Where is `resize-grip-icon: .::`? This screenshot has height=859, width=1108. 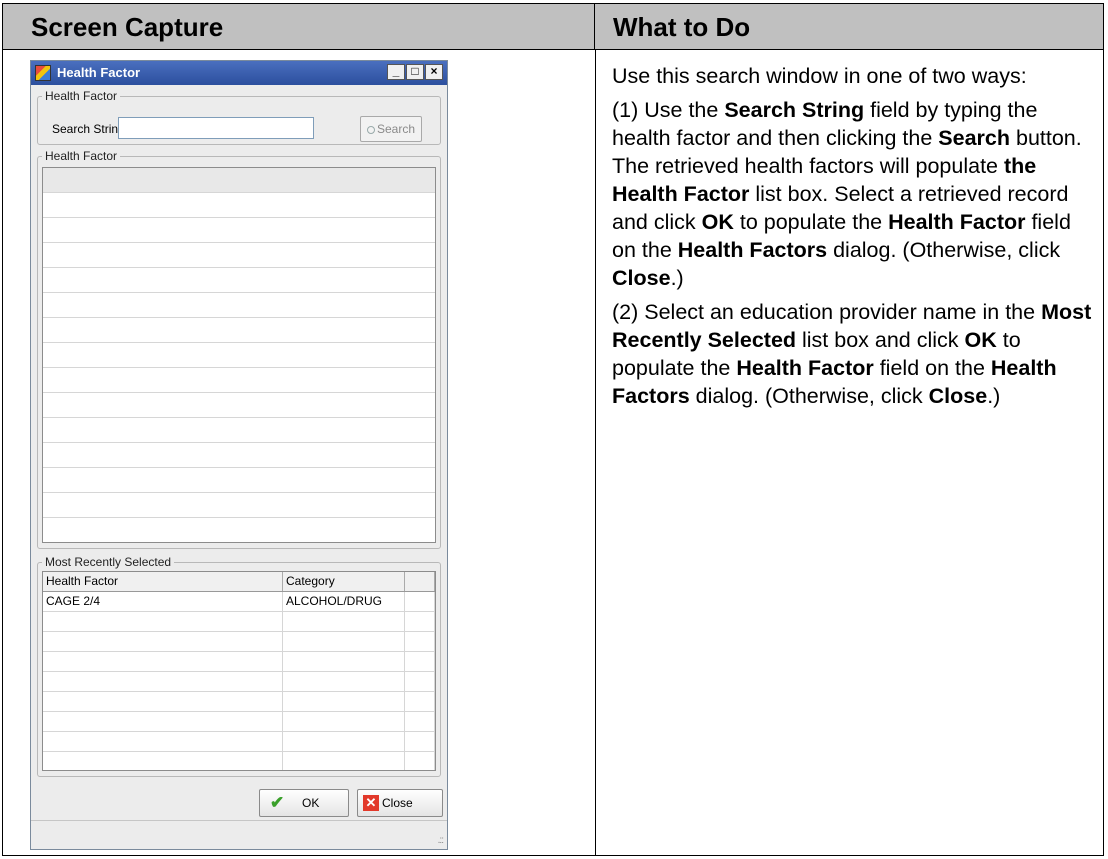 resize-grip-icon: .:: is located at coordinates (441, 840).